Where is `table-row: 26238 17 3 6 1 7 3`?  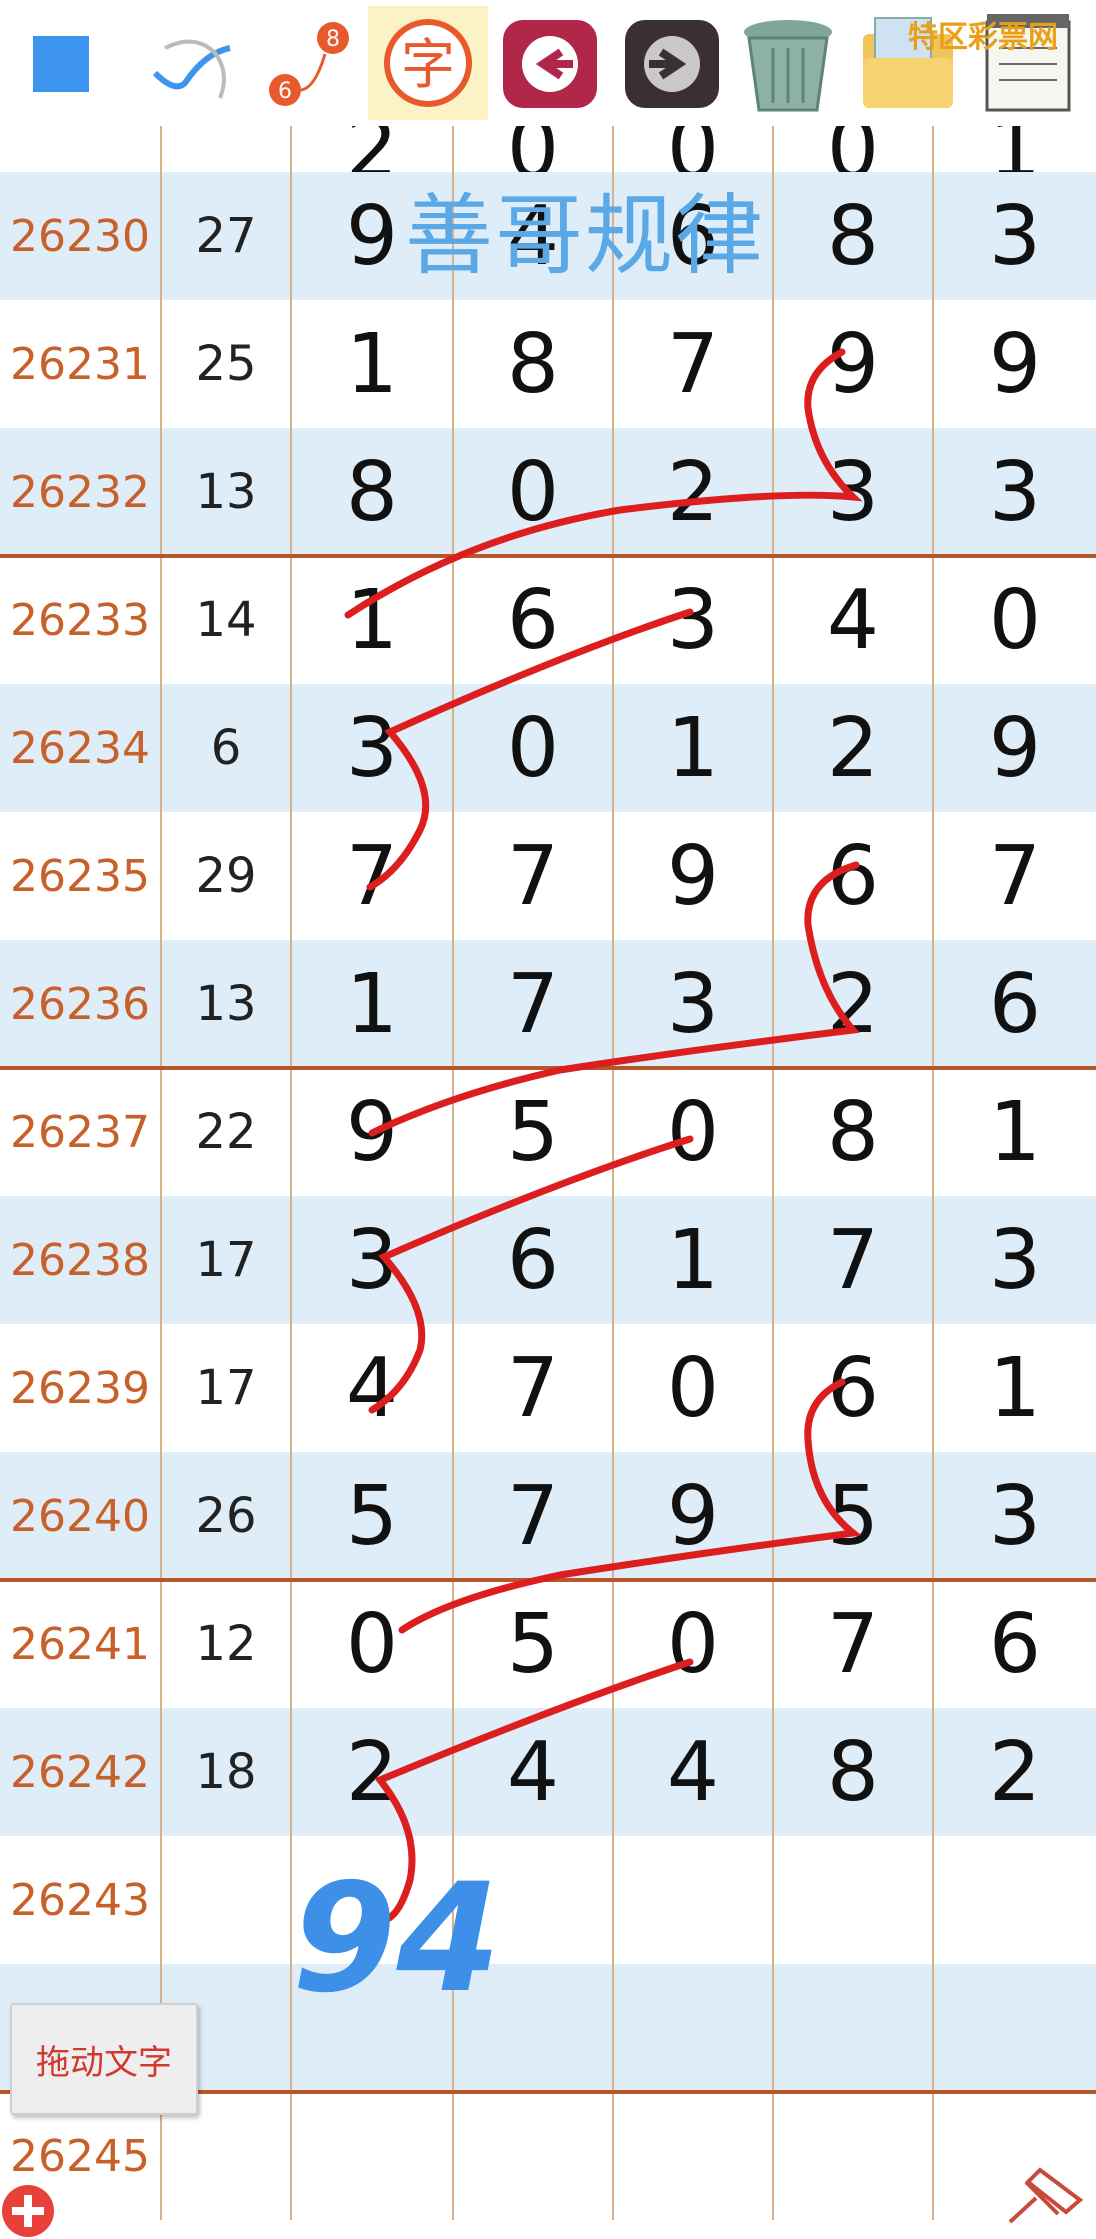 table-row: 26238 17 3 6 1 7 3 is located at coordinates (548, 1260).